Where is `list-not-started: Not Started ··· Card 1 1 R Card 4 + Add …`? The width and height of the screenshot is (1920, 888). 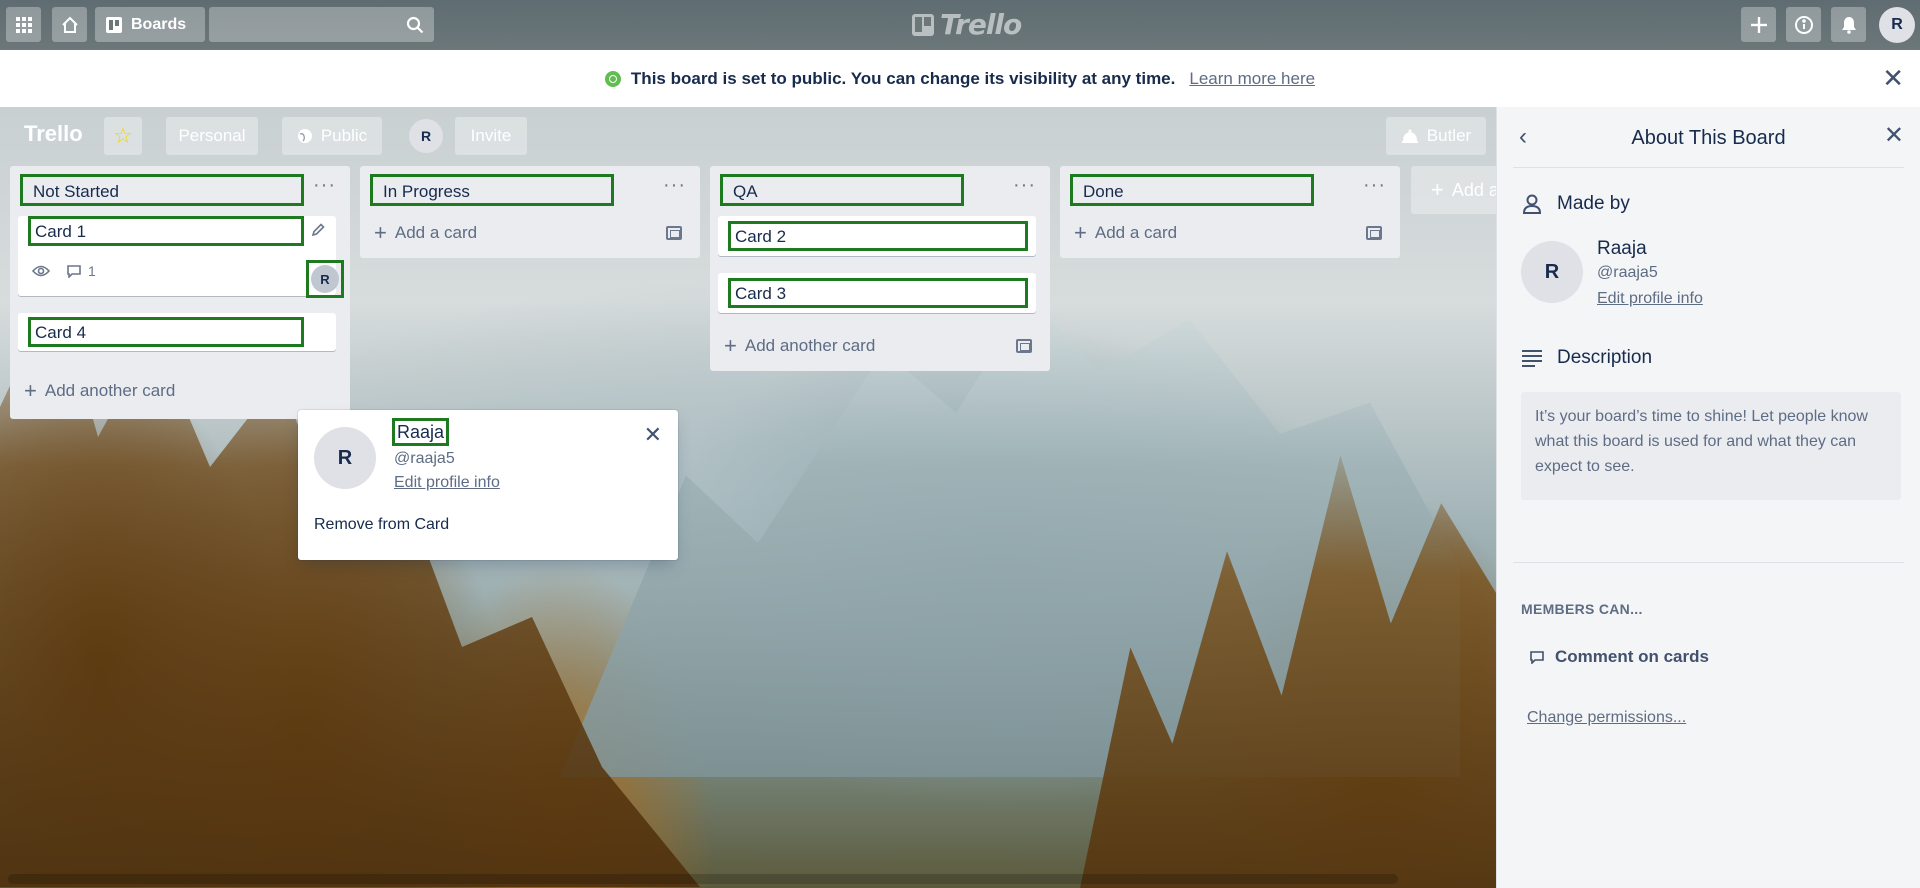
list-not-started: Not Started ··· Card 1 1 R Card 4 + Add … is located at coordinates (180, 292).